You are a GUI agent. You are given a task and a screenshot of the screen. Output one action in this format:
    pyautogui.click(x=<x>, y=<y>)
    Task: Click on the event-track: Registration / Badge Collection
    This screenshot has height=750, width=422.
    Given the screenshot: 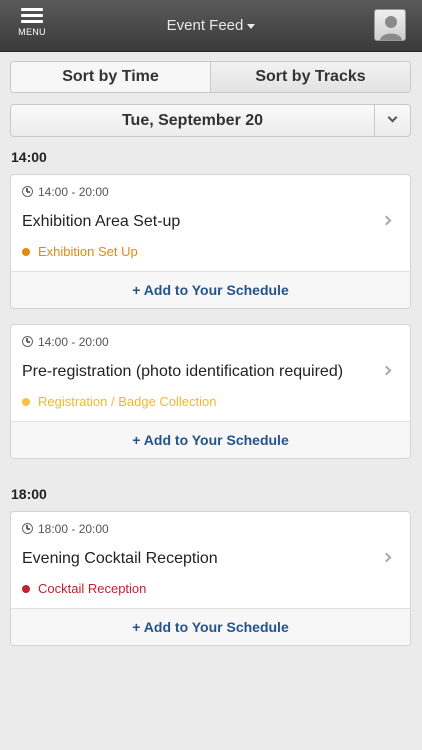 What is the action you would take?
    pyautogui.click(x=119, y=401)
    